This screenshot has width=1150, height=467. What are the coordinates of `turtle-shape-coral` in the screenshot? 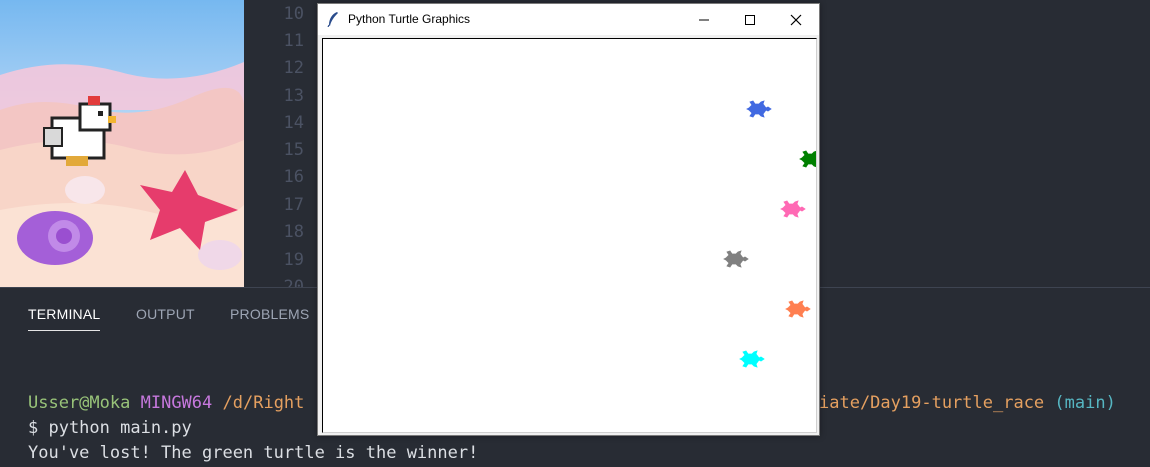 It's located at (798, 309).